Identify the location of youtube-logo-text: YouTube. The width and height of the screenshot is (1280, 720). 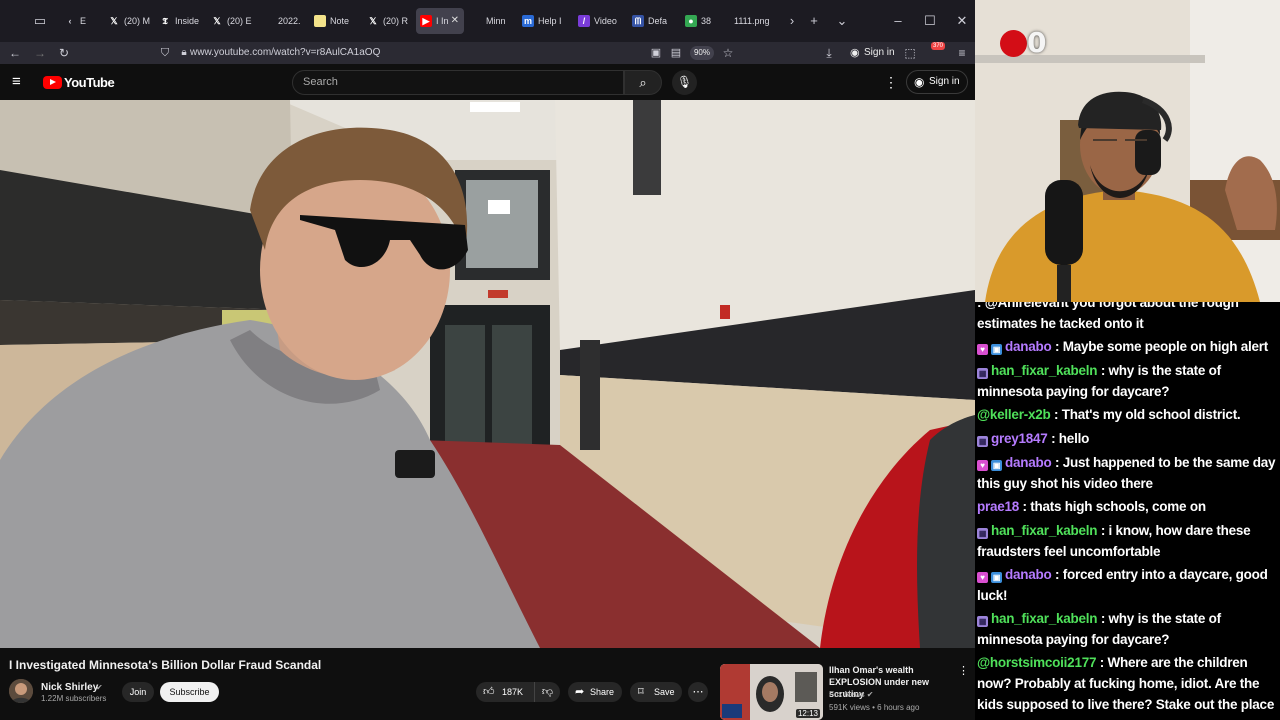
(89, 82).